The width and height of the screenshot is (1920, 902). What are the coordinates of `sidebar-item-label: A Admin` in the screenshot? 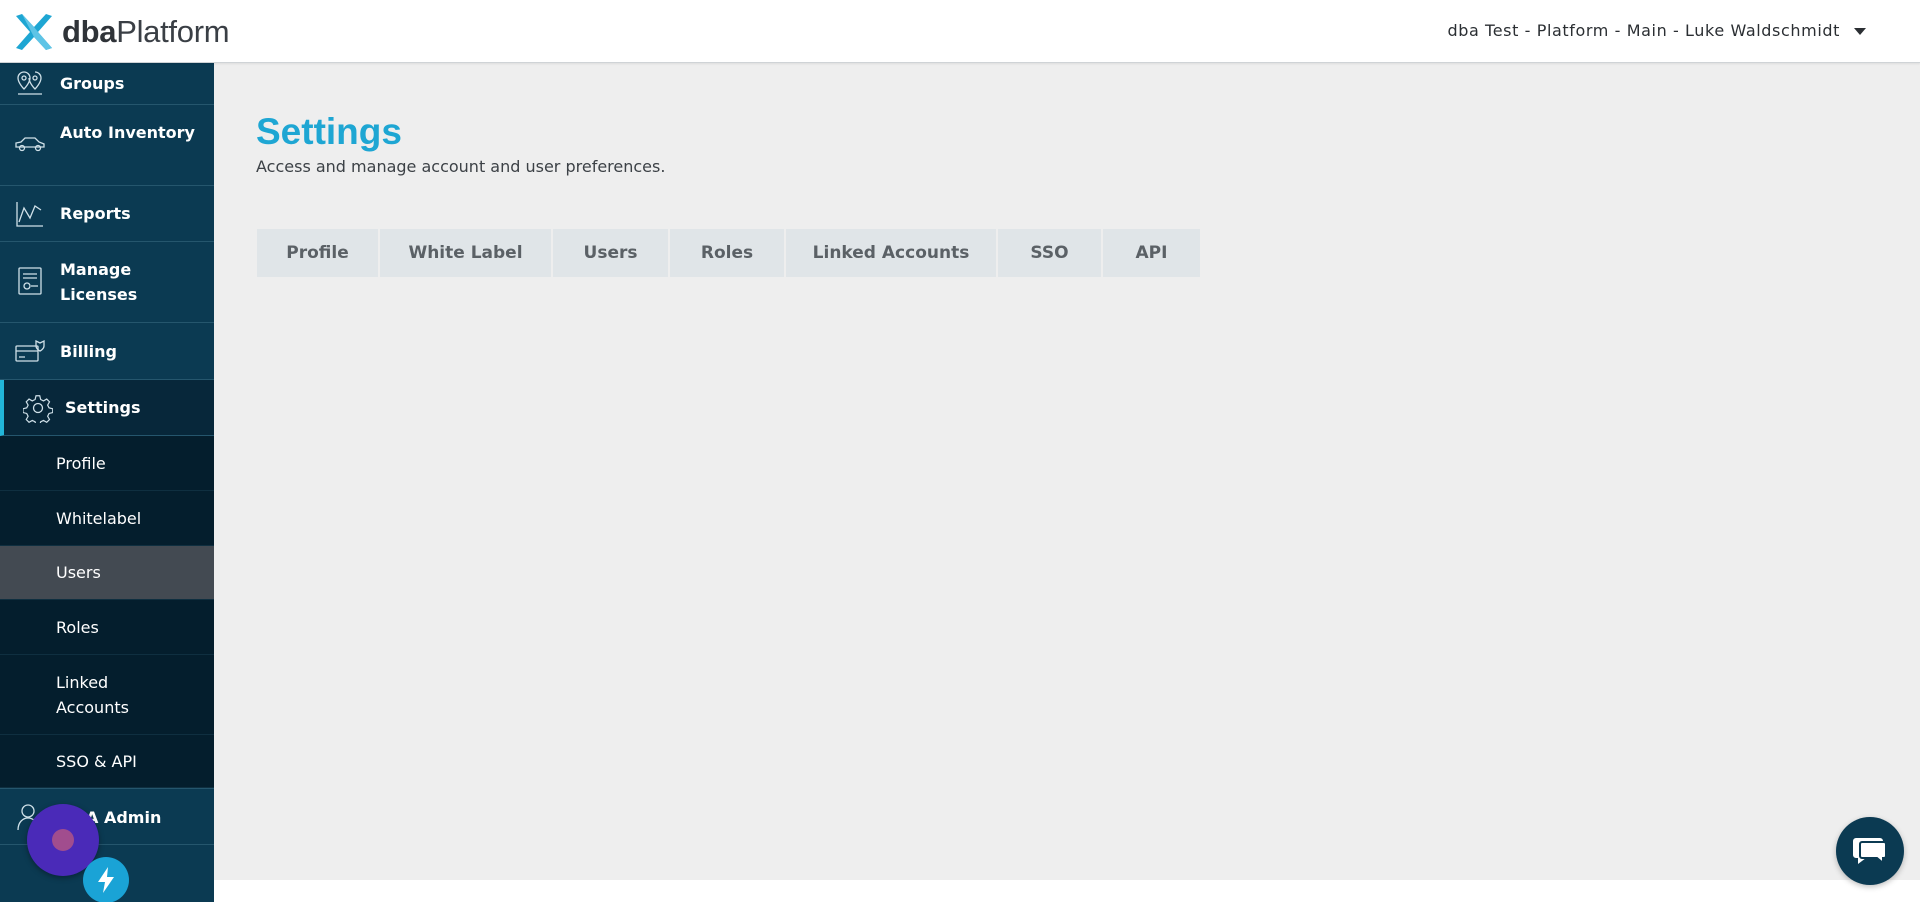 It's located at (124, 817).